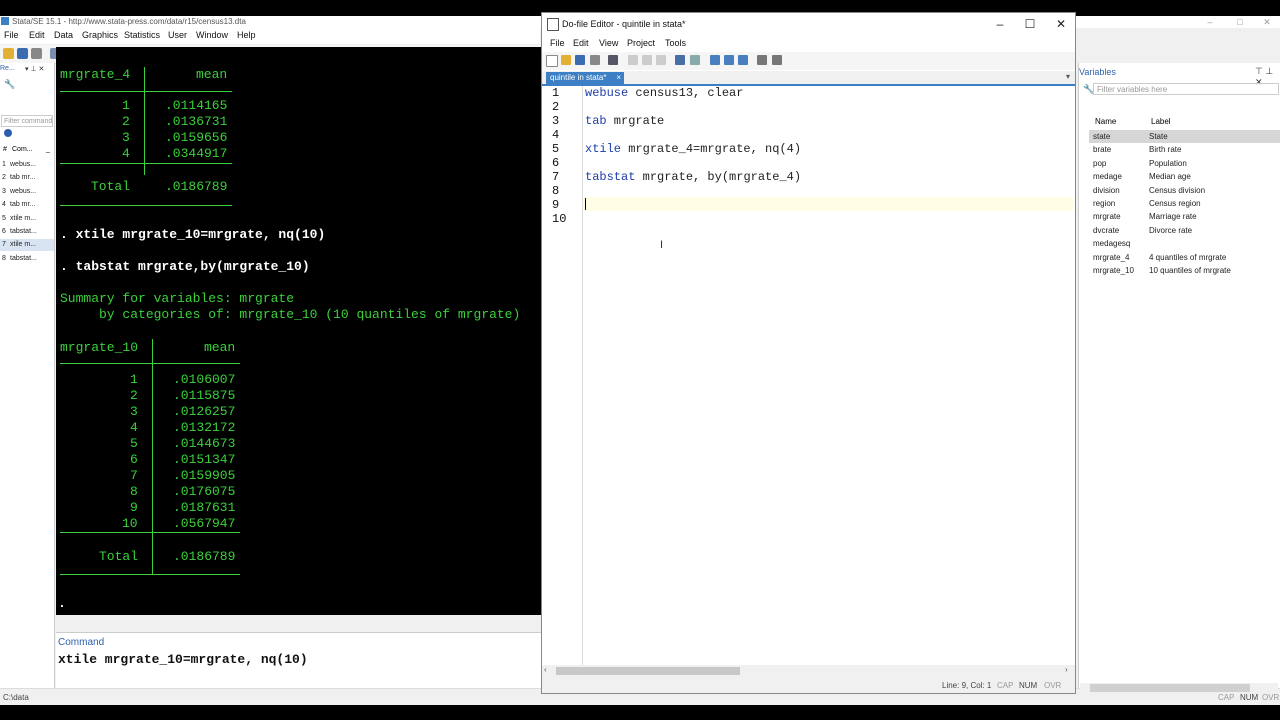 This screenshot has width=1280, height=720. What do you see at coordinates (1184, 270) in the screenshot?
I see `variable-row: mrgrate_10 10 quantiles of mrgrate` at bounding box center [1184, 270].